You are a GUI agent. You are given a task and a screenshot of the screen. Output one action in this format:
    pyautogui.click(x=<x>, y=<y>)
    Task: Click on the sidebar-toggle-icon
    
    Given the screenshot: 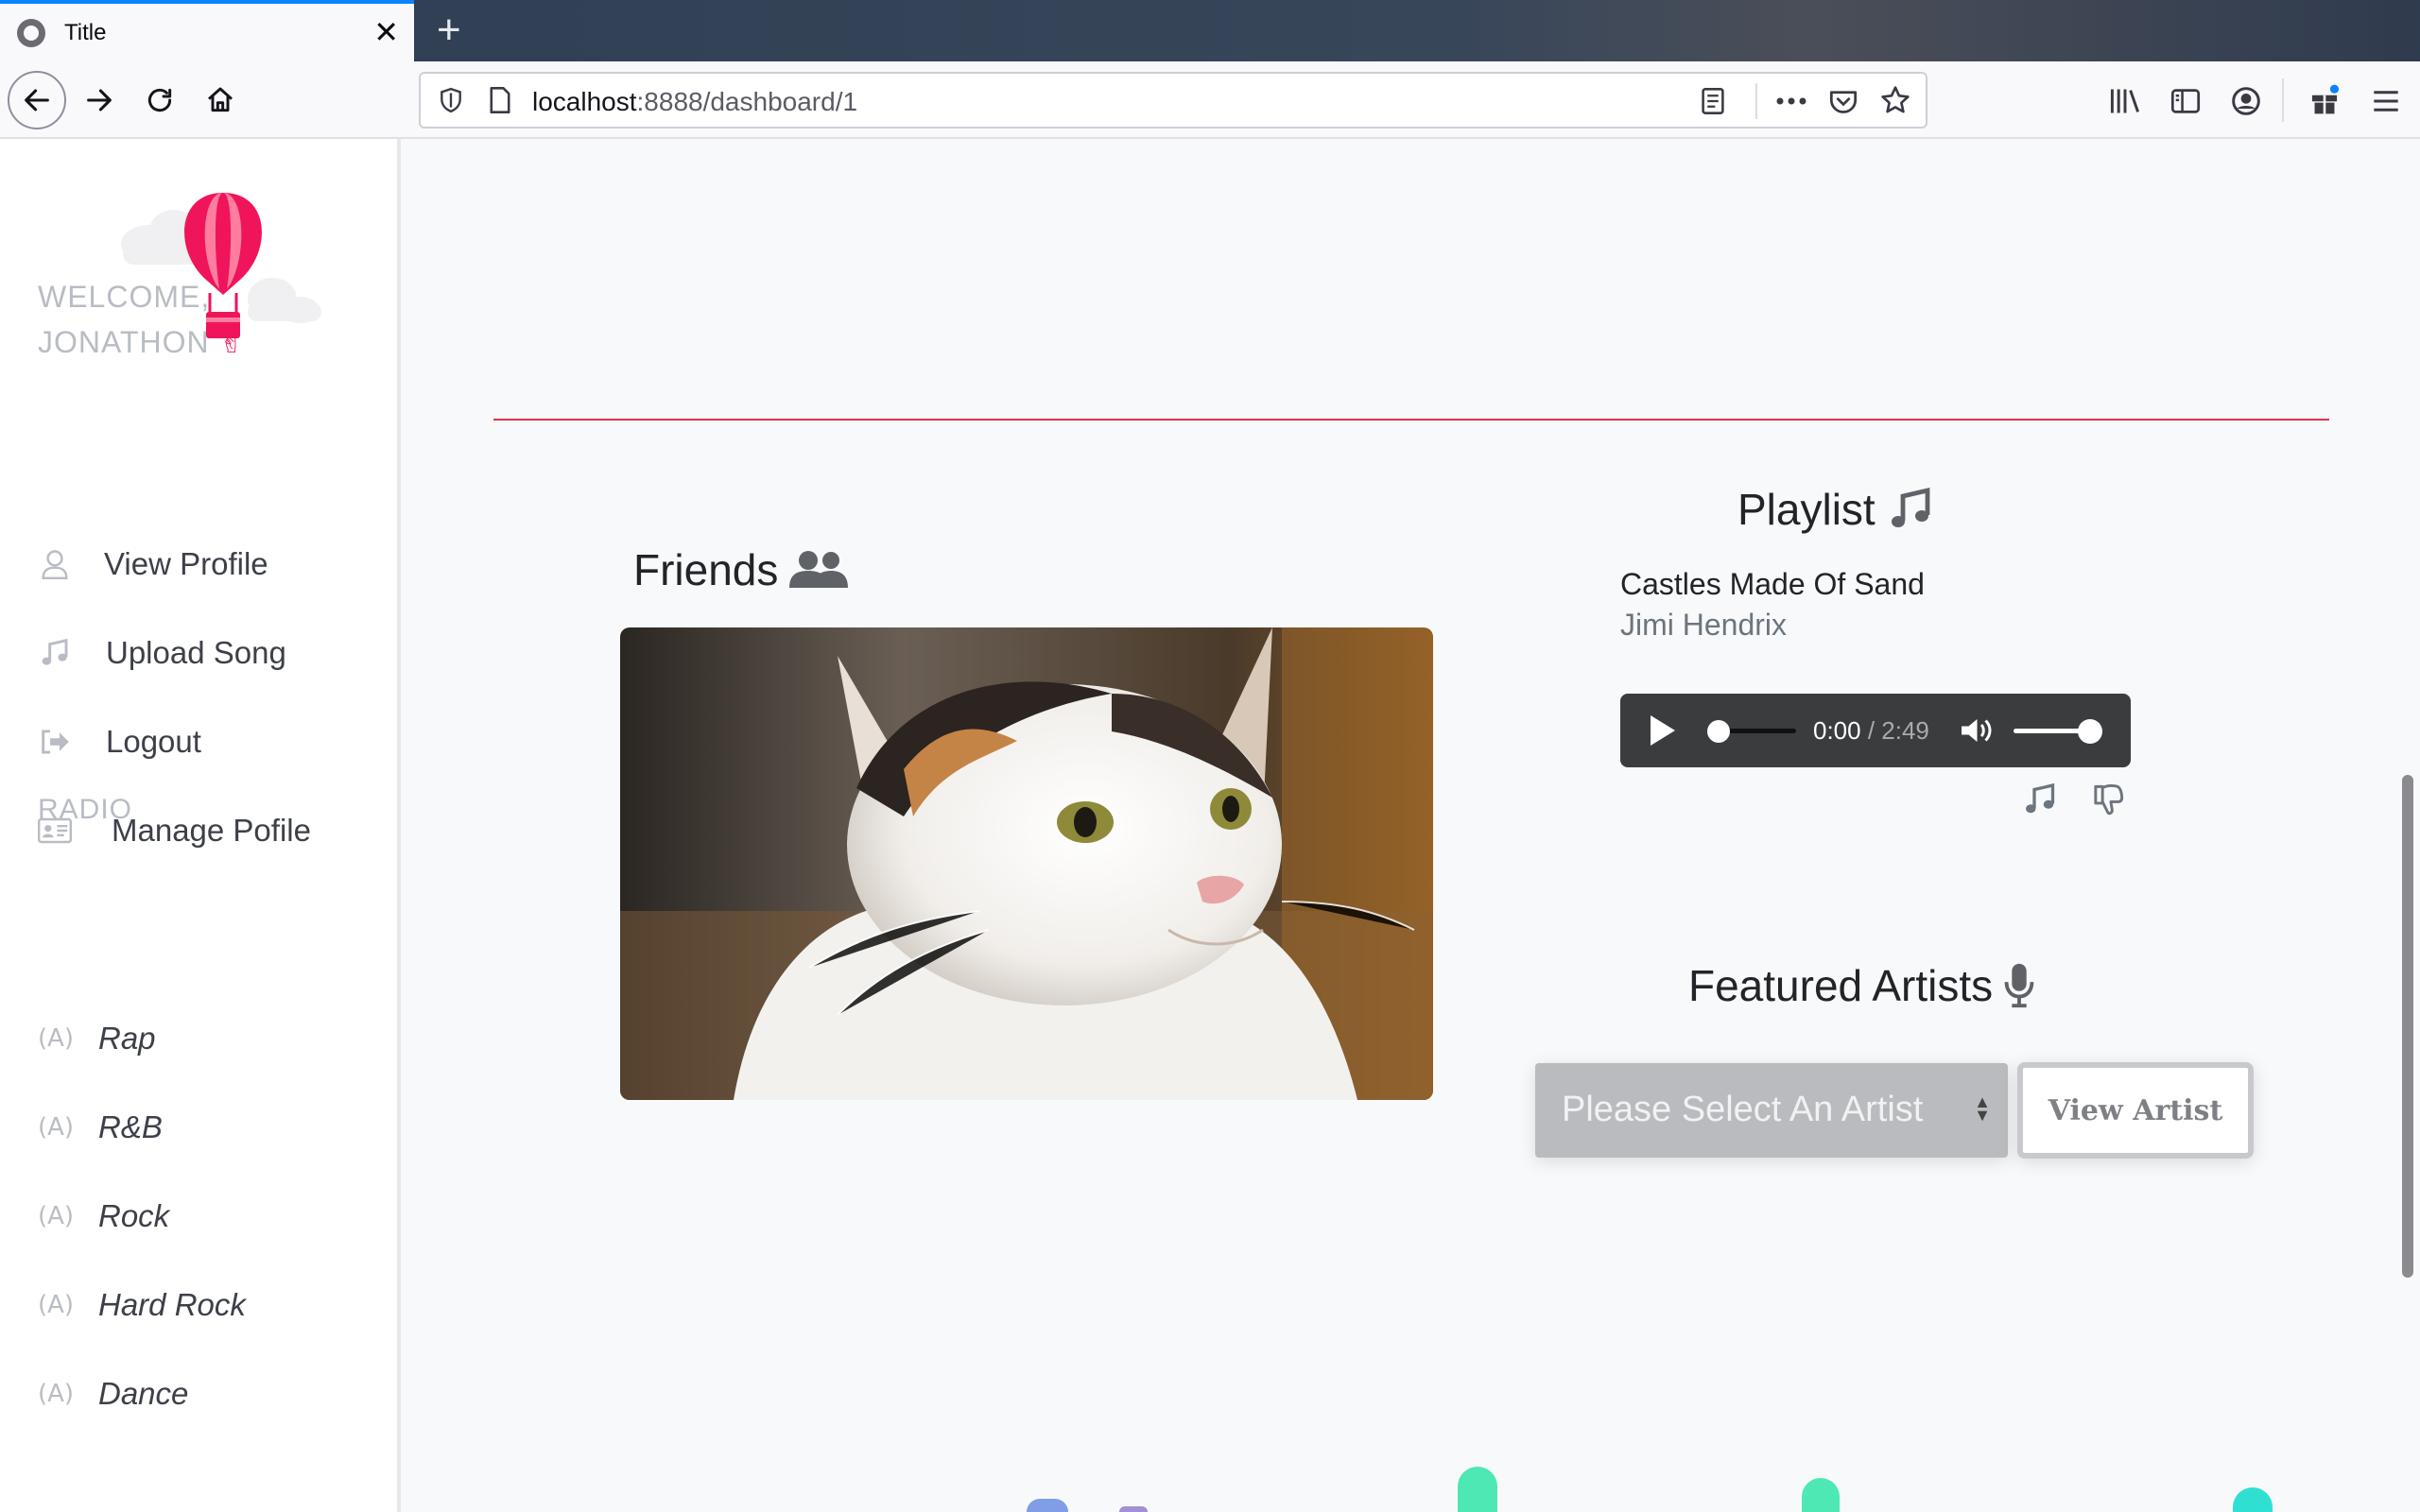 What is the action you would take?
    pyautogui.click(x=2185, y=101)
    